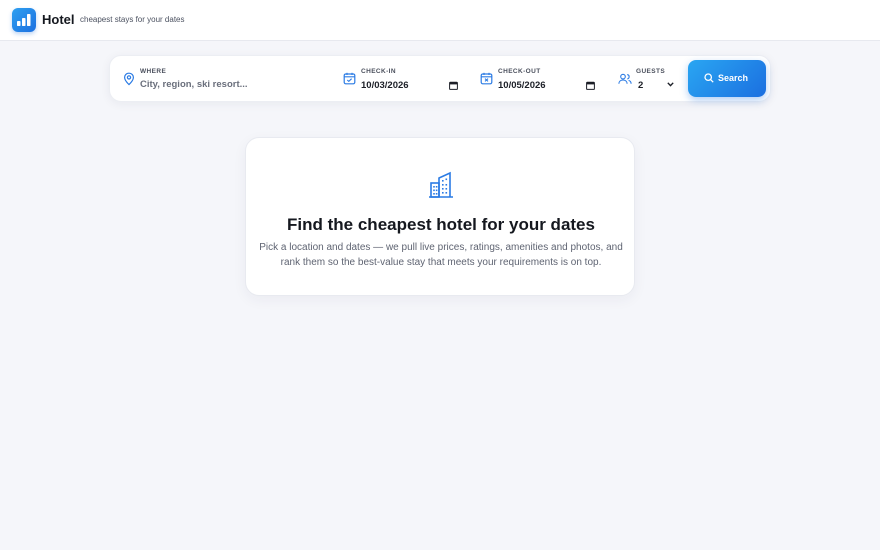 This screenshot has width=880, height=550. Describe the element at coordinates (349, 78) in the screenshot. I see `calendar-check-icon` at that location.